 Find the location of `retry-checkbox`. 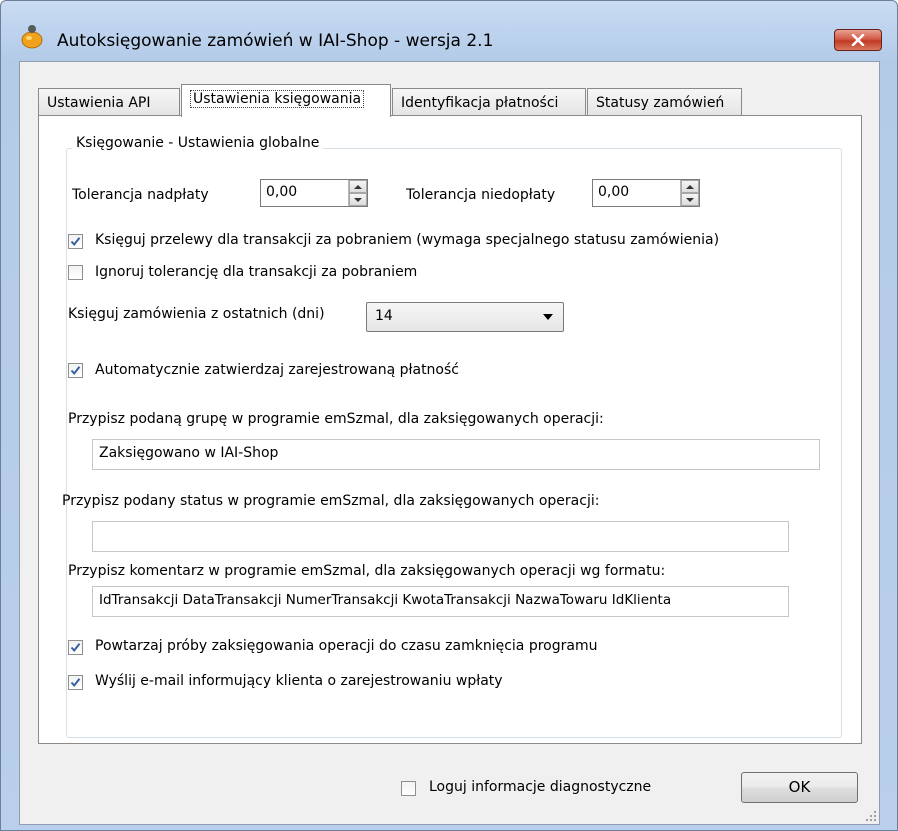

retry-checkbox is located at coordinates (75, 647).